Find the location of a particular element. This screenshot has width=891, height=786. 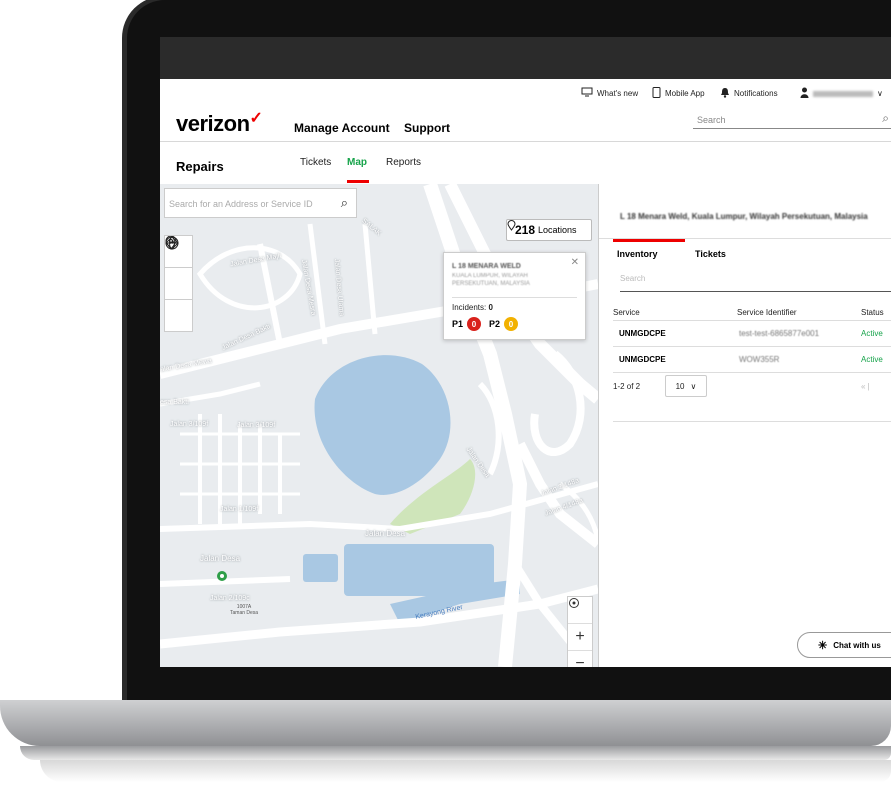

column-header-identifier: Service Identifier is located at coordinates (767, 312).